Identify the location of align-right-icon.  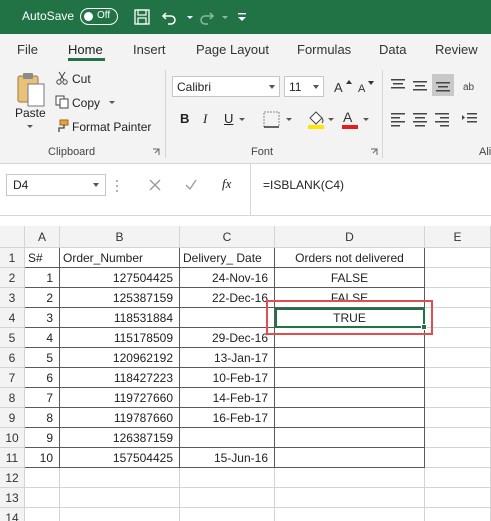
(442, 119).